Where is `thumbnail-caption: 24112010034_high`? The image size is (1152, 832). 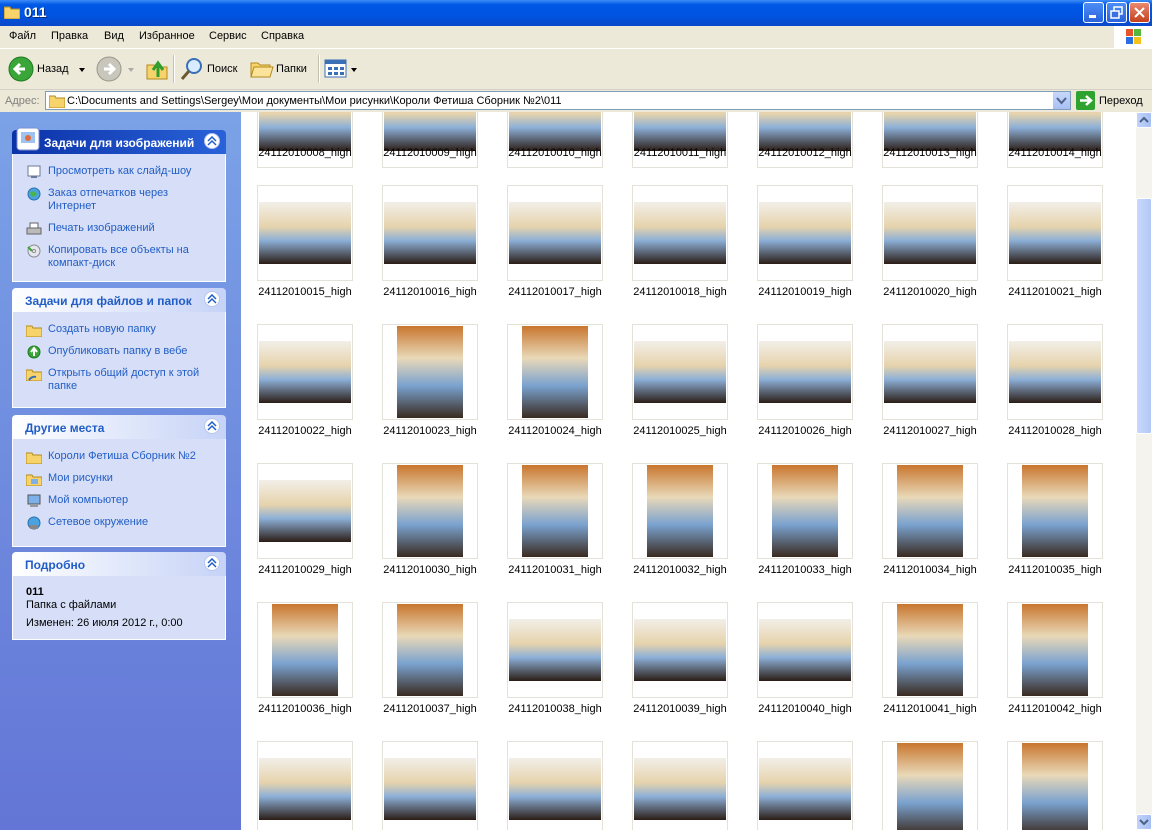
thumbnail-caption: 24112010034_high is located at coordinates (930, 570).